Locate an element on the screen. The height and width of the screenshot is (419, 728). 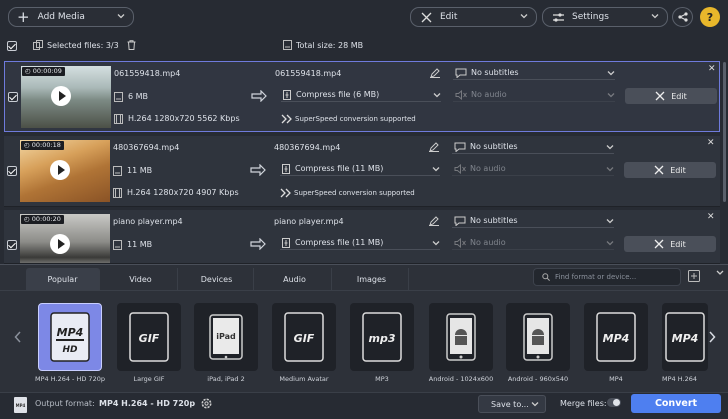
preset-label: MP4 is located at coordinates (616, 379).